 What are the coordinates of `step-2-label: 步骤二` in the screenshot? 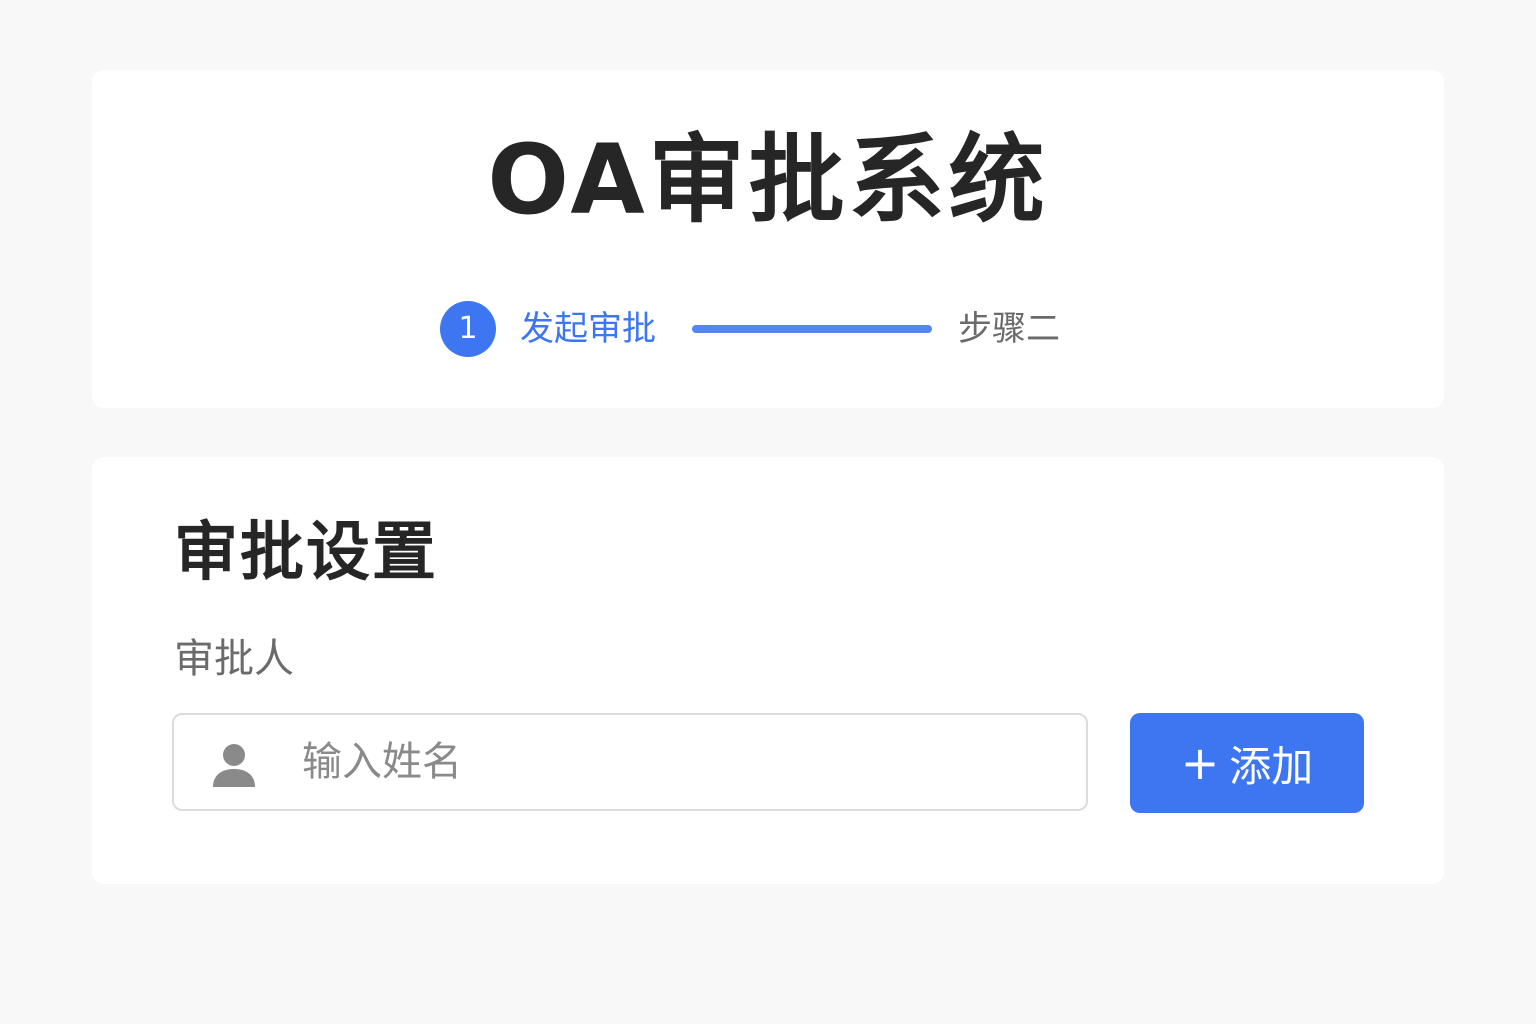 It's located at (1009, 329).